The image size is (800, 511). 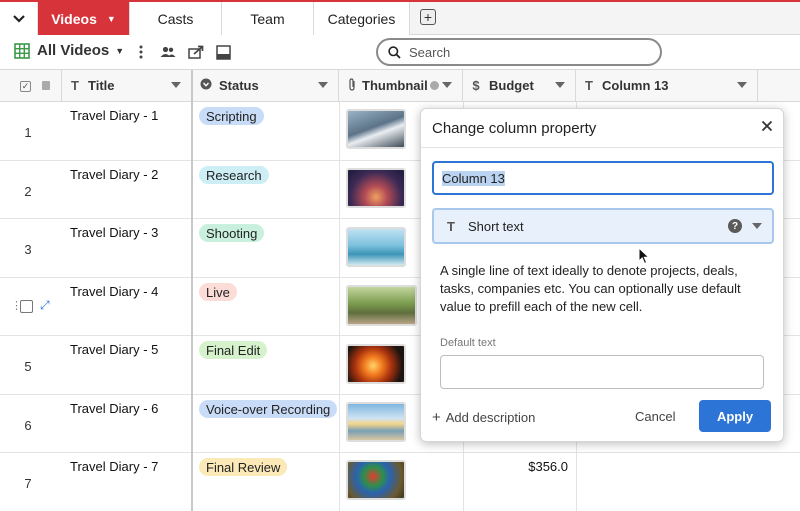 I want to click on title-cell: Travel Diary - 6, so click(x=114, y=408).